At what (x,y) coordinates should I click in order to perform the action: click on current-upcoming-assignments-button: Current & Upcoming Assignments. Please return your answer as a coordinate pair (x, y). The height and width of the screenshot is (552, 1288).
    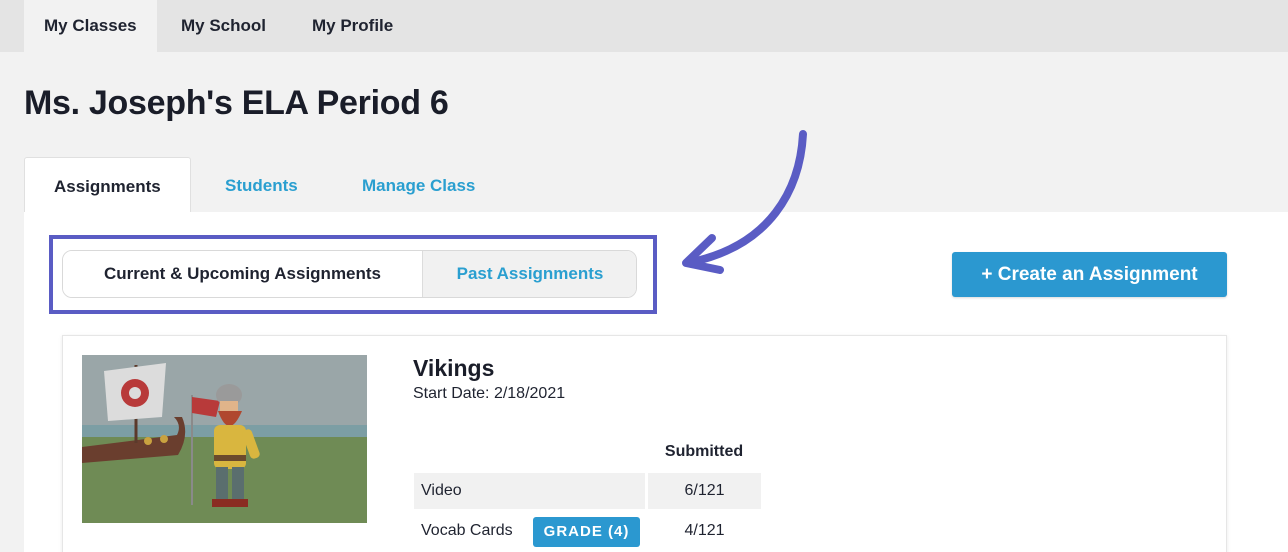
    Looking at the image, I should click on (242, 274).